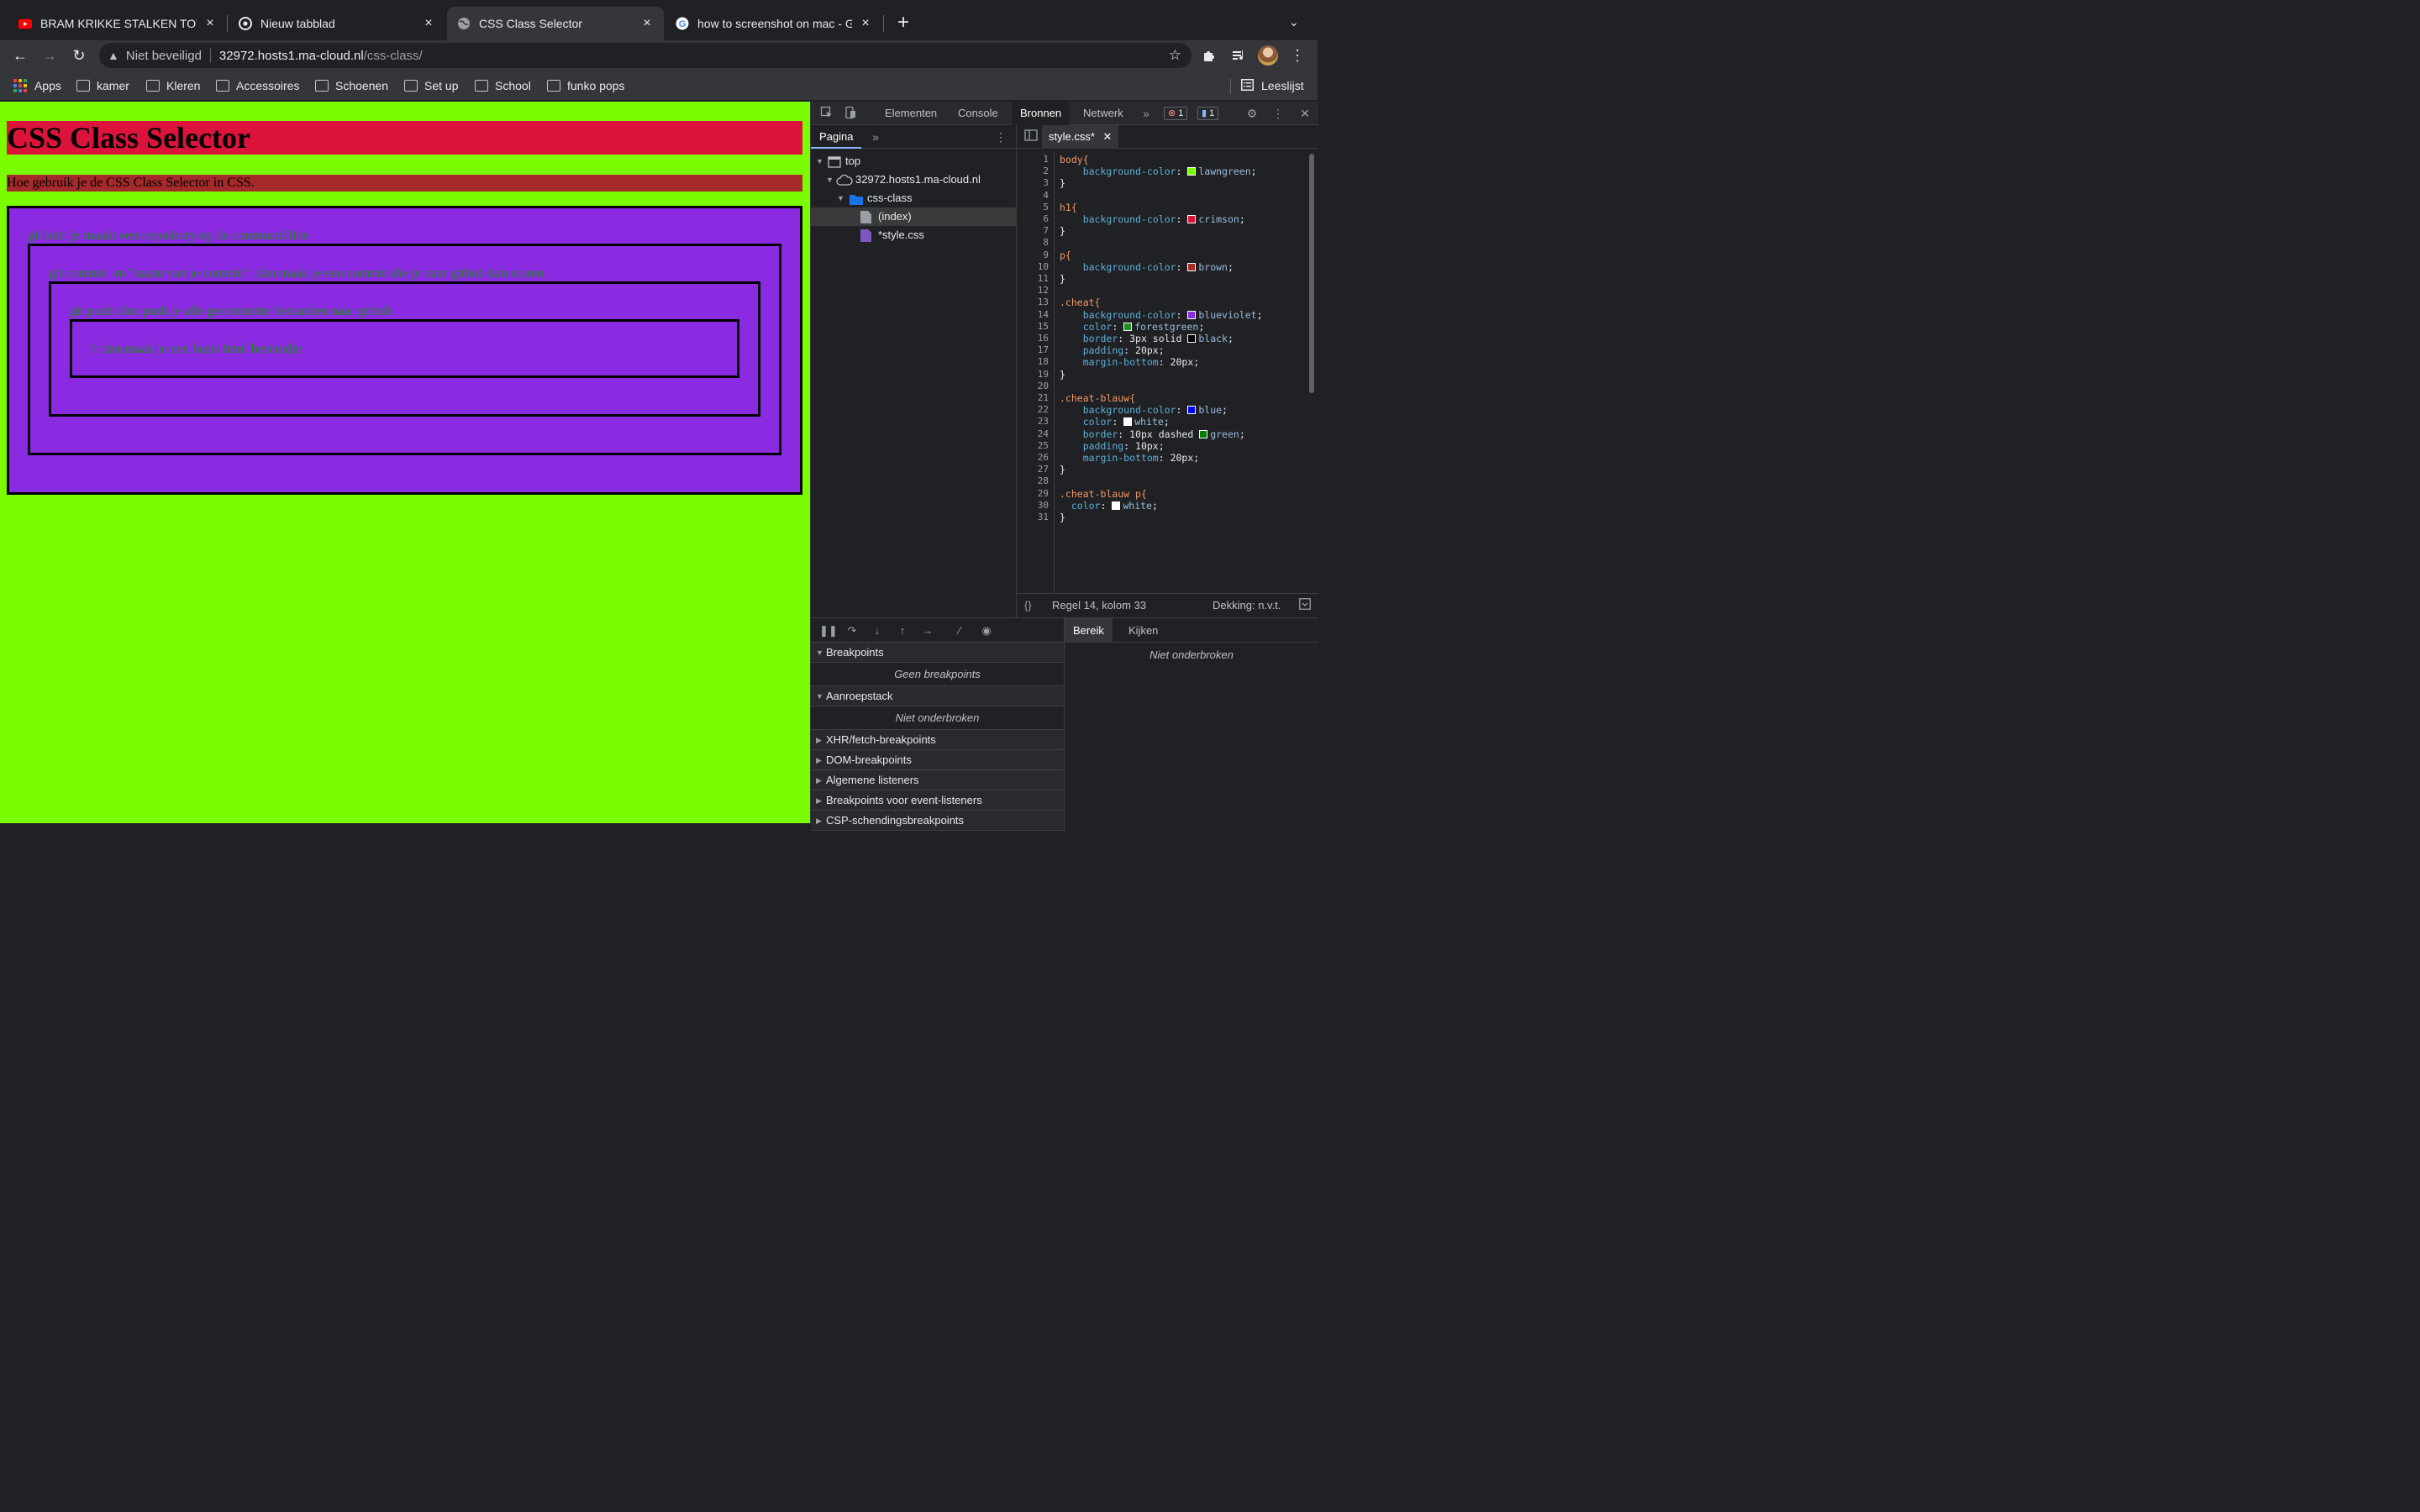  I want to click on code-line: .cheat-blauw p{, so click(1104, 494).